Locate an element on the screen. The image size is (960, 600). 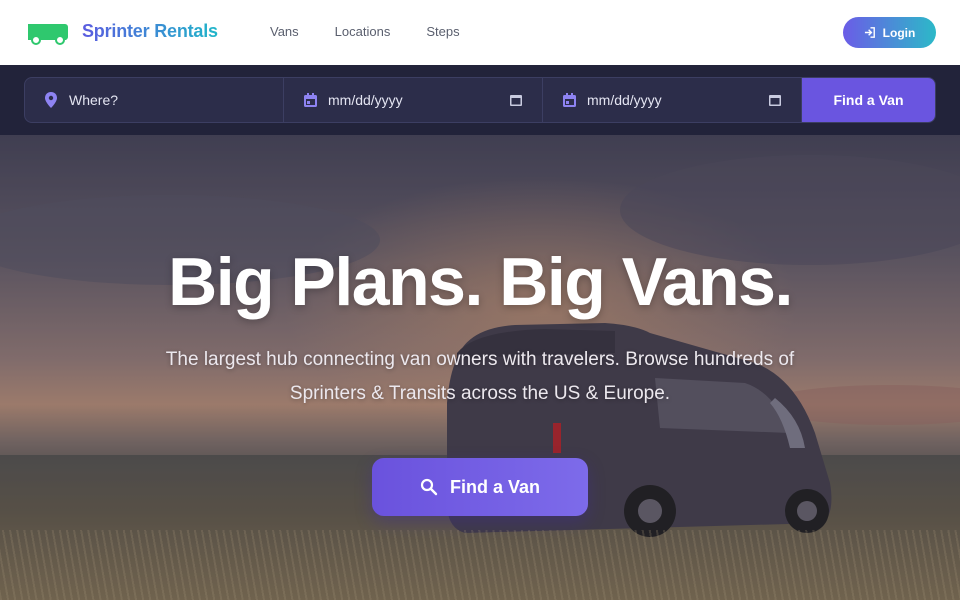
login-button: Login is located at coordinates (889, 32).